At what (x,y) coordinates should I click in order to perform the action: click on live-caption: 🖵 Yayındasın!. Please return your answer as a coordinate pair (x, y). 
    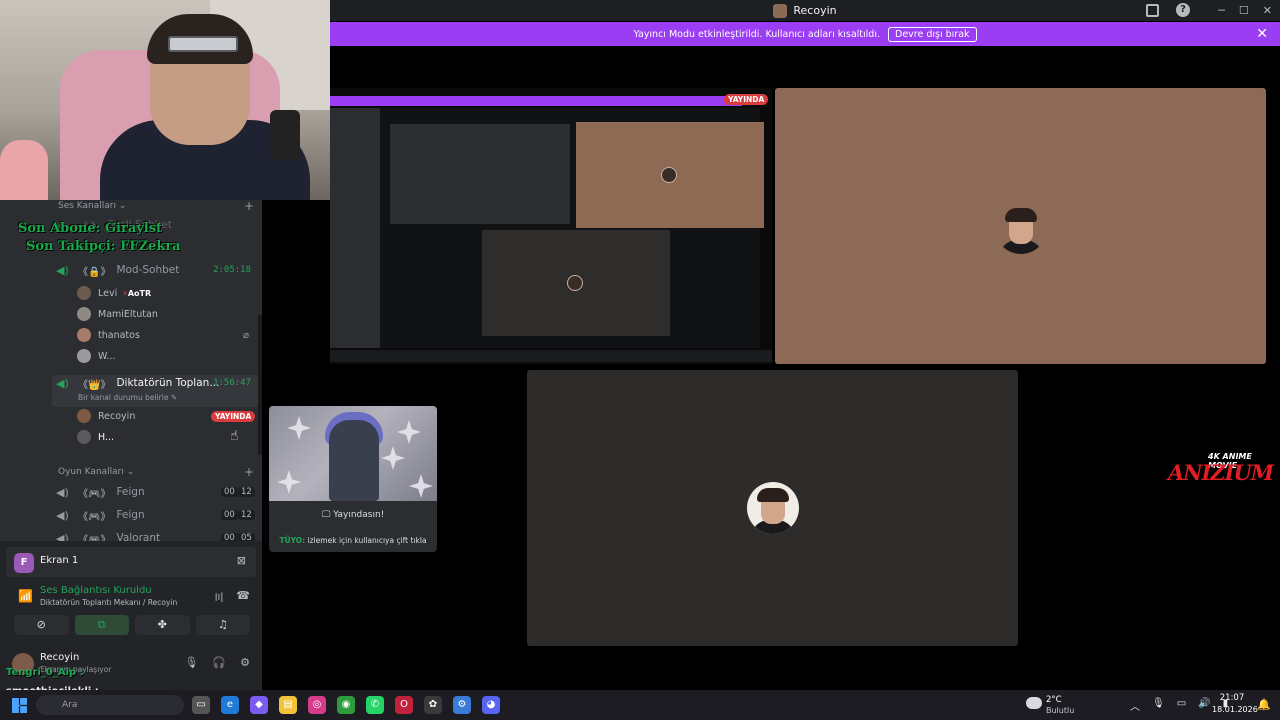
    Looking at the image, I should click on (353, 515).